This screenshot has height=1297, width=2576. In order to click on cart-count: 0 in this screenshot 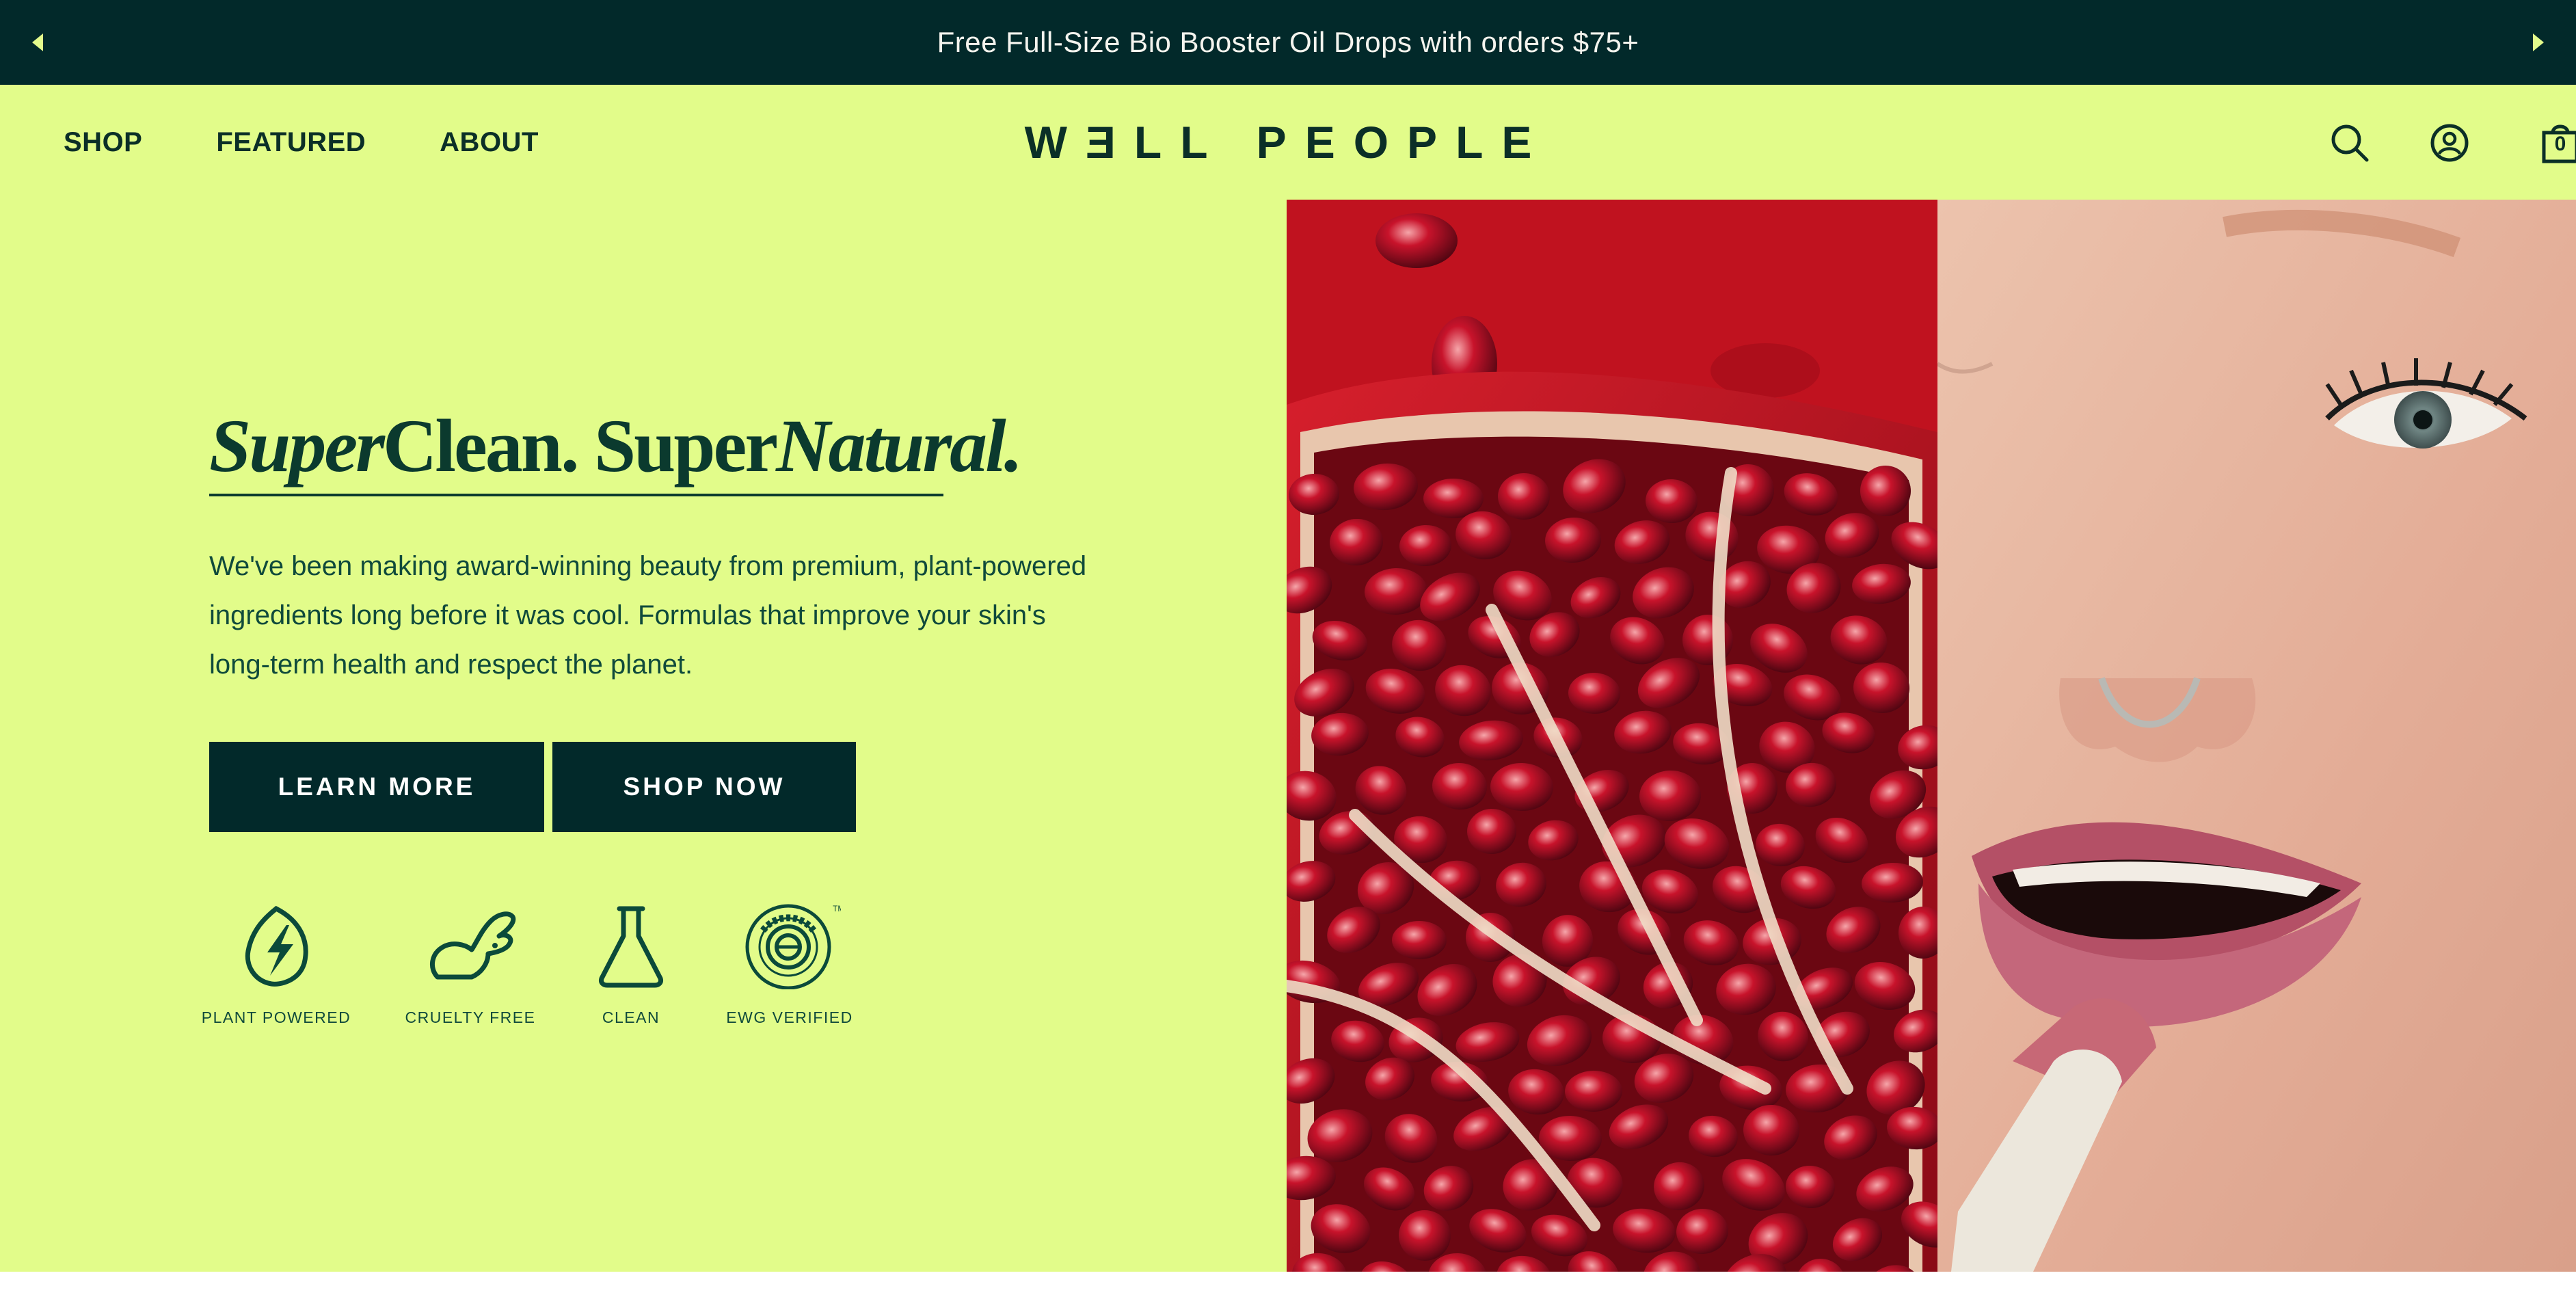, I will do `click(2560, 144)`.